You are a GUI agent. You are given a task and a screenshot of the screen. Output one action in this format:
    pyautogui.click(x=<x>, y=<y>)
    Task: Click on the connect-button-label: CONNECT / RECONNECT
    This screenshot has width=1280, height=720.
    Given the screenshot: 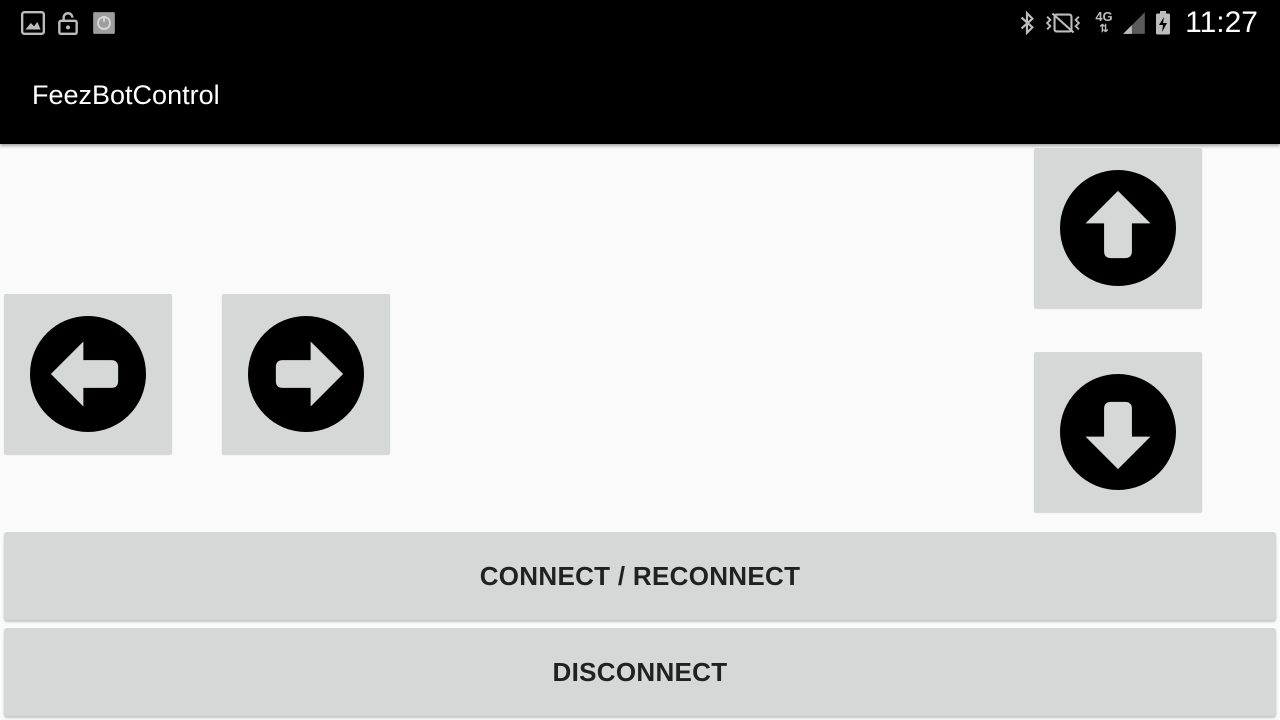 What is the action you would take?
    pyautogui.click(x=640, y=575)
    